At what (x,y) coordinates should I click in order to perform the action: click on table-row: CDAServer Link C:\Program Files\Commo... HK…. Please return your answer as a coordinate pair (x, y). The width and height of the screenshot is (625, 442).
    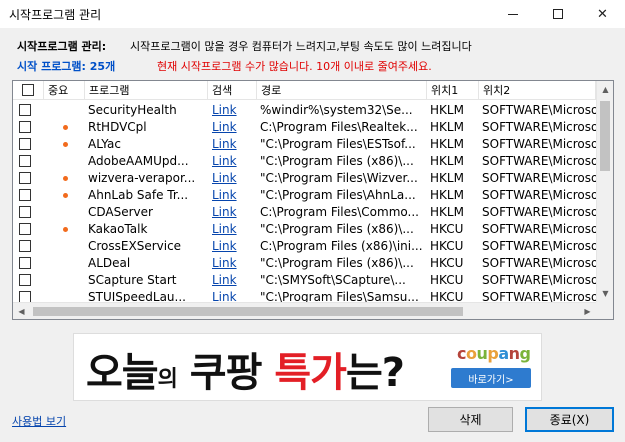
    Looking at the image, I should click on (313, 212).